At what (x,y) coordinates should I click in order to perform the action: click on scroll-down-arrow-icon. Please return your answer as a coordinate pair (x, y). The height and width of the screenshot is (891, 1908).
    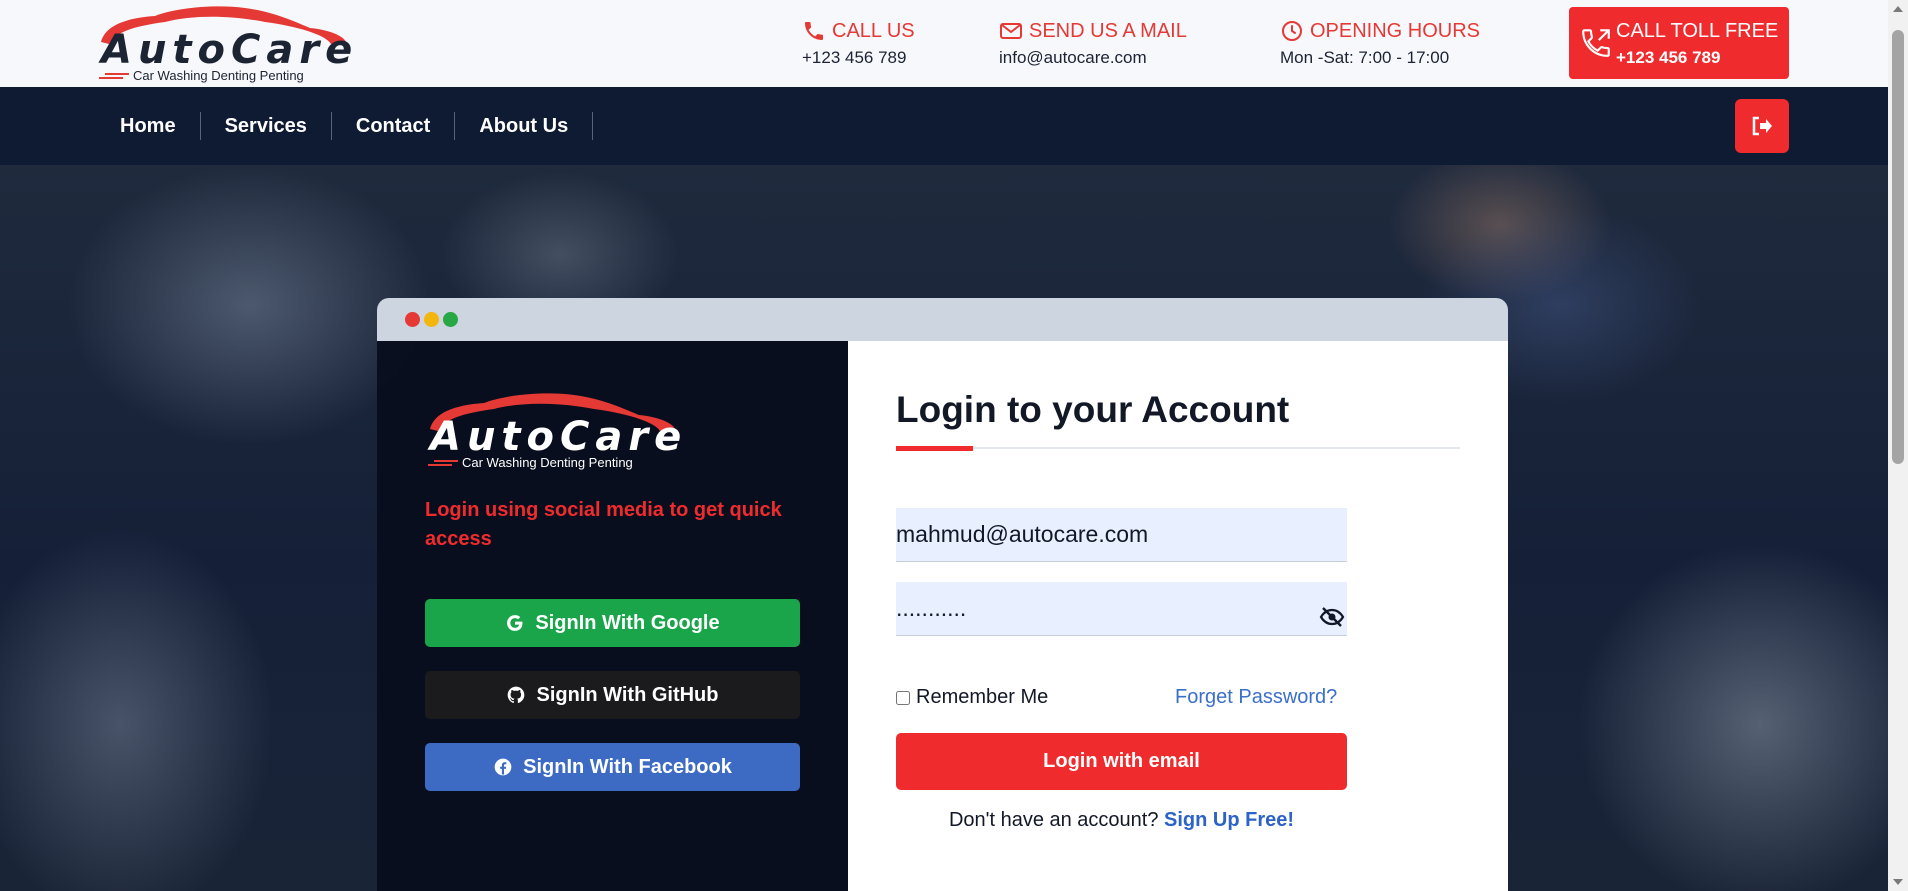
    Looking at the image, I should click on (1898, 882).